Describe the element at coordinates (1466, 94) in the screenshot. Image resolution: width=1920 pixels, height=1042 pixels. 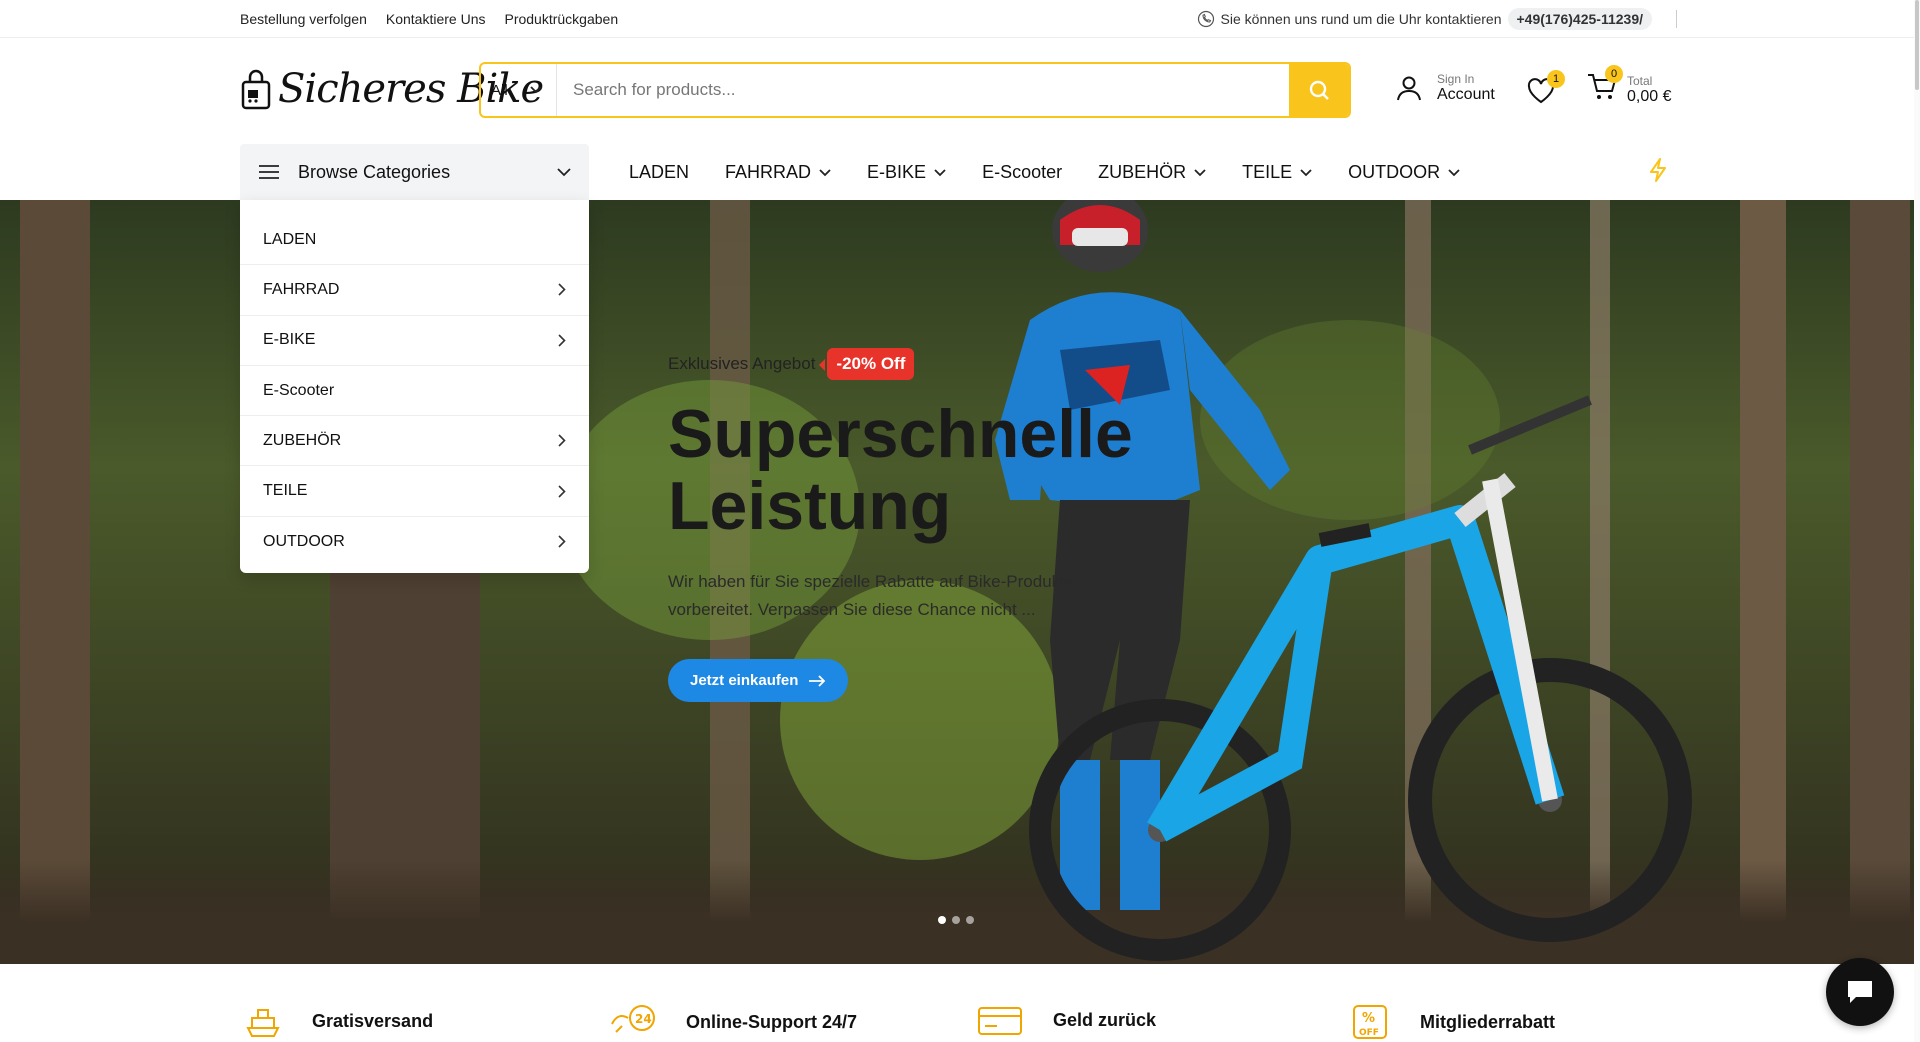
I see `account-label: Account` at that location.